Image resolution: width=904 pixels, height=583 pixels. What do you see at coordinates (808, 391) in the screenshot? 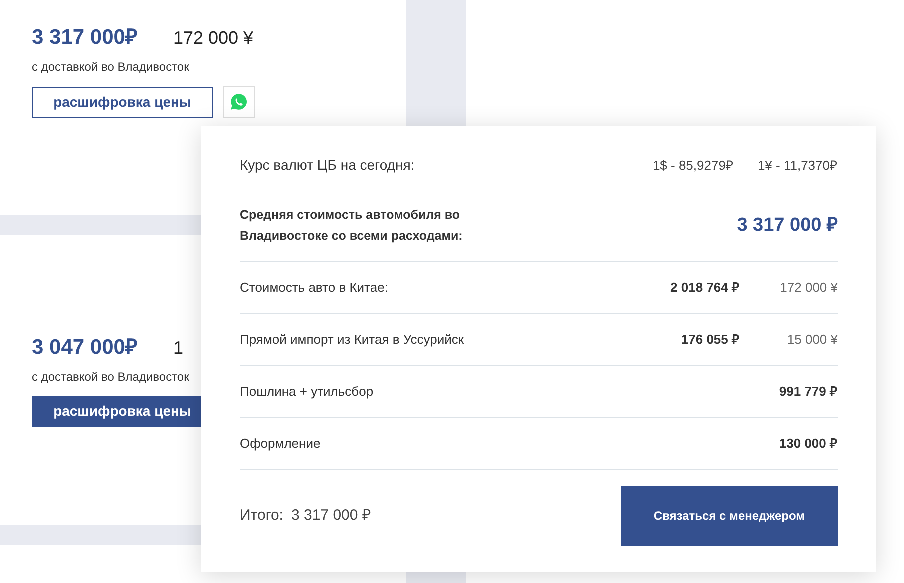
I see `cost-rub: 991 779 ₽` at bounding box center [808, 391].